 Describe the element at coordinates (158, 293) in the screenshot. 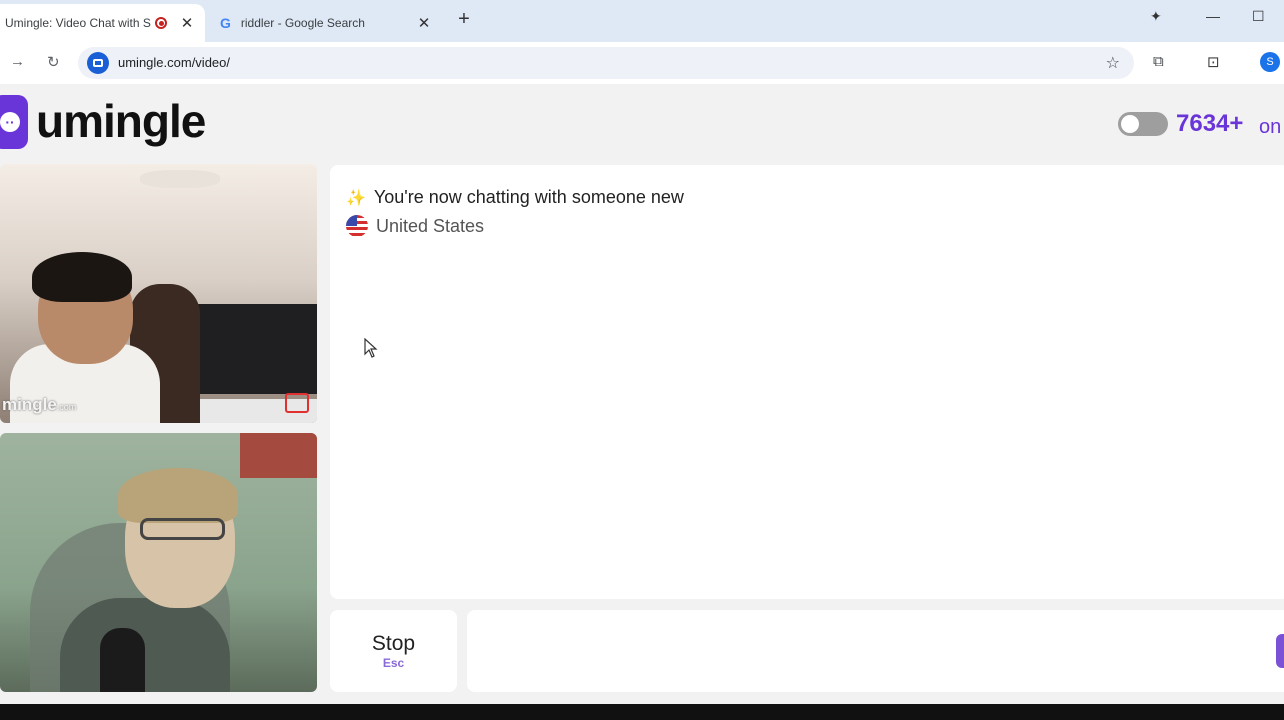

I see `stranger-video: mingle.com` at that location.